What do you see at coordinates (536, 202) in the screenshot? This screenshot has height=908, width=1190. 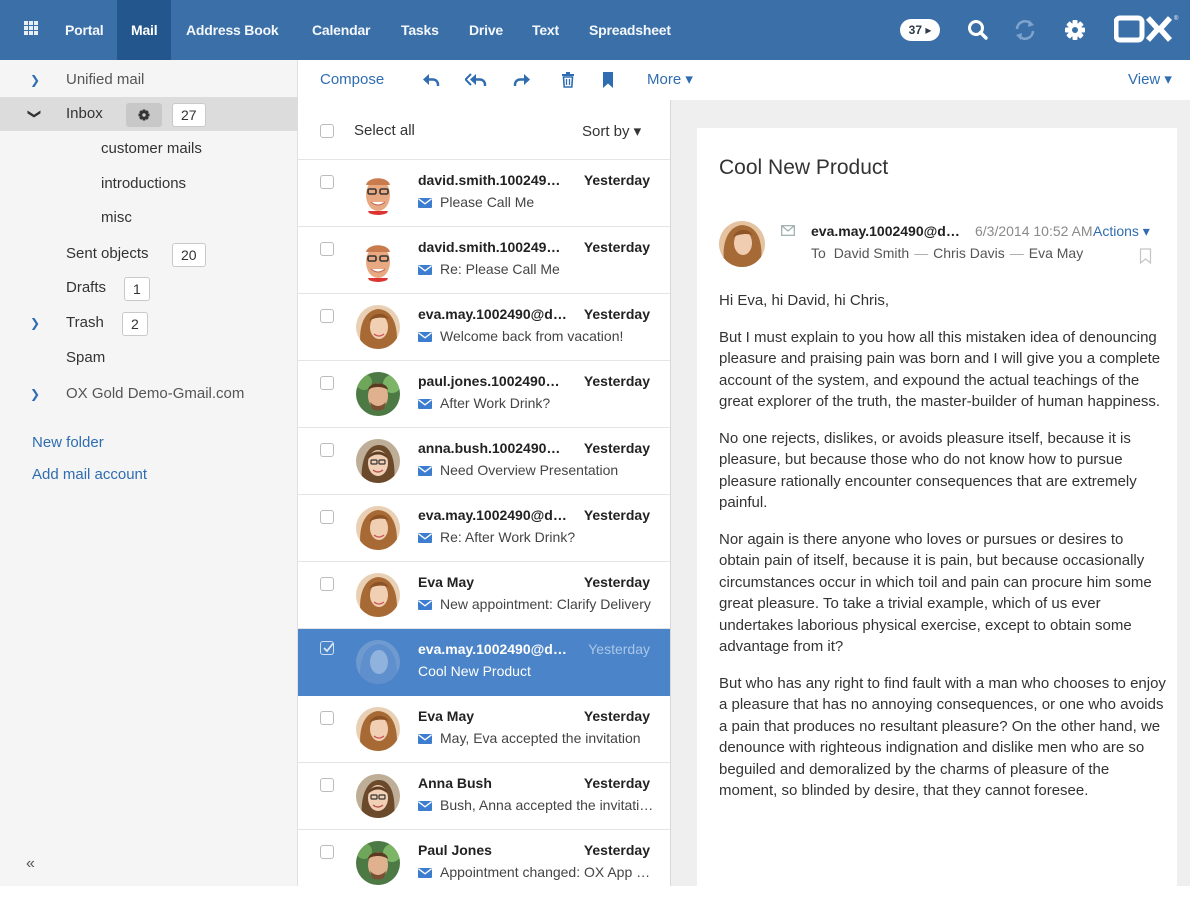 I see `mail-subject-line: Please Call Me` at bounding box center [536, 202].